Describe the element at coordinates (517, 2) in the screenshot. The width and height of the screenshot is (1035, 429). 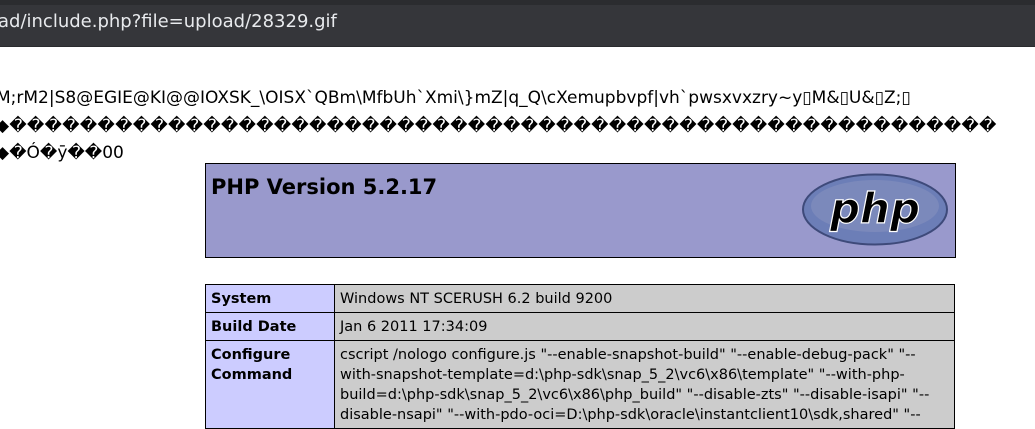
I see `tab-strip-edge` at that location.